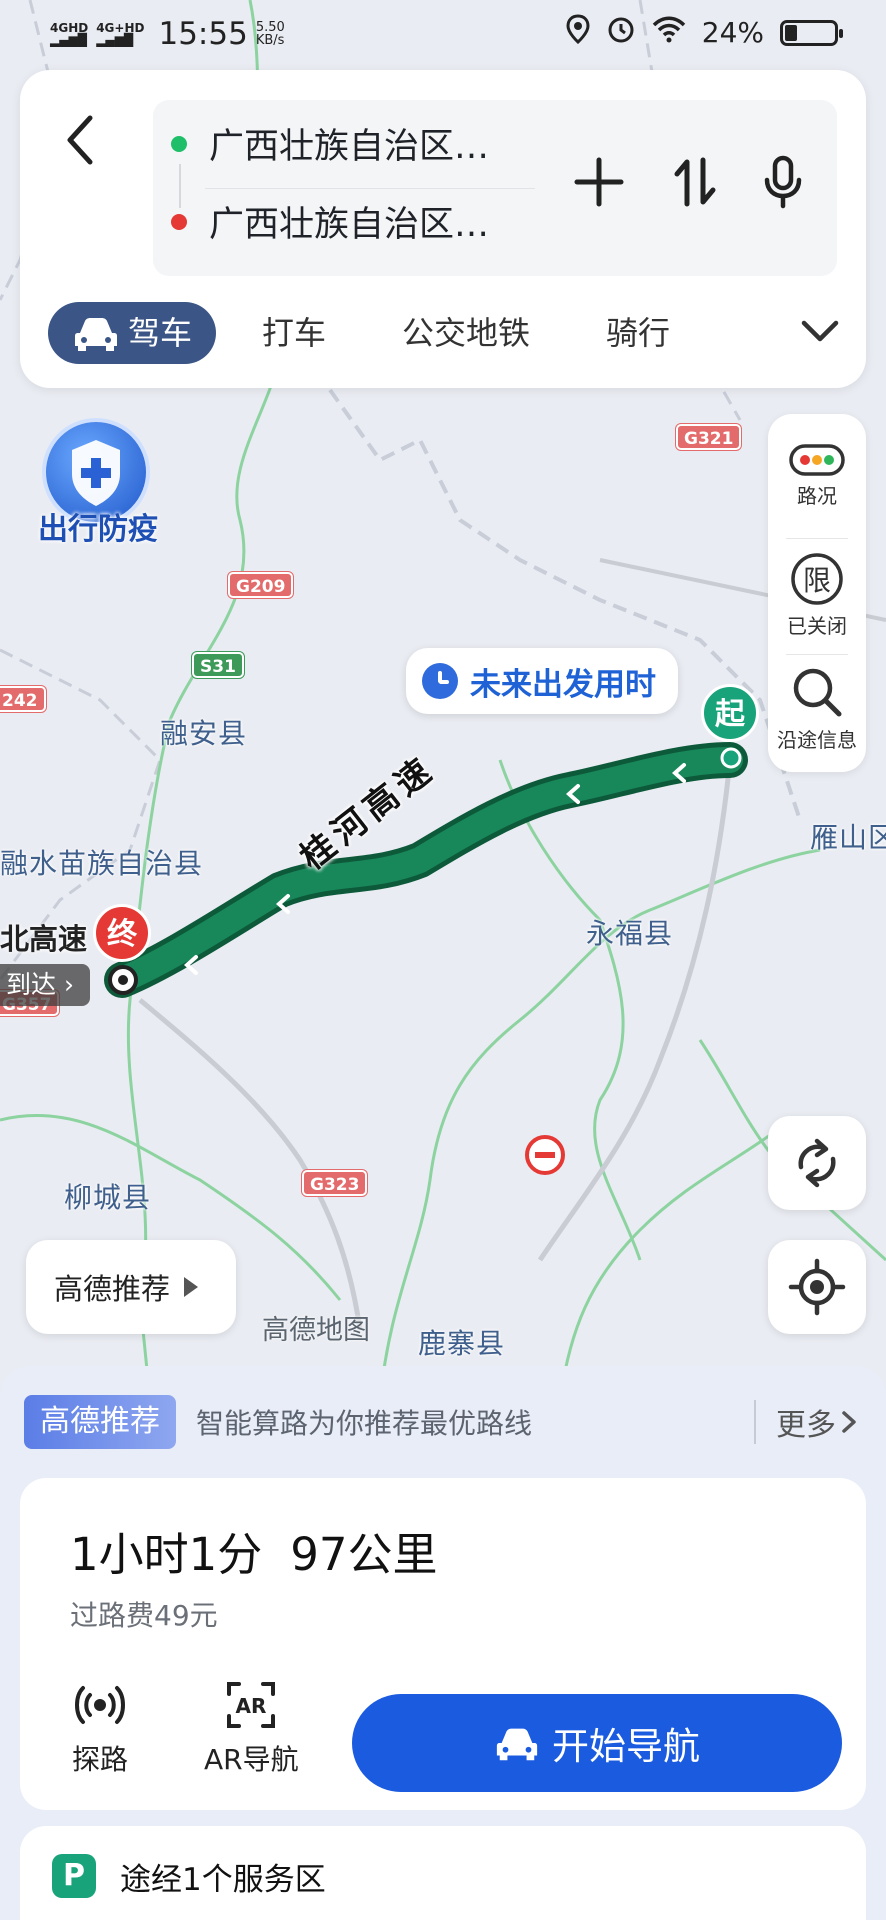 This screenshot has height=1920, width=886. Describe the element at coordinates (179, 221) in the screenshot. I see `end-dot-icon` at that location.